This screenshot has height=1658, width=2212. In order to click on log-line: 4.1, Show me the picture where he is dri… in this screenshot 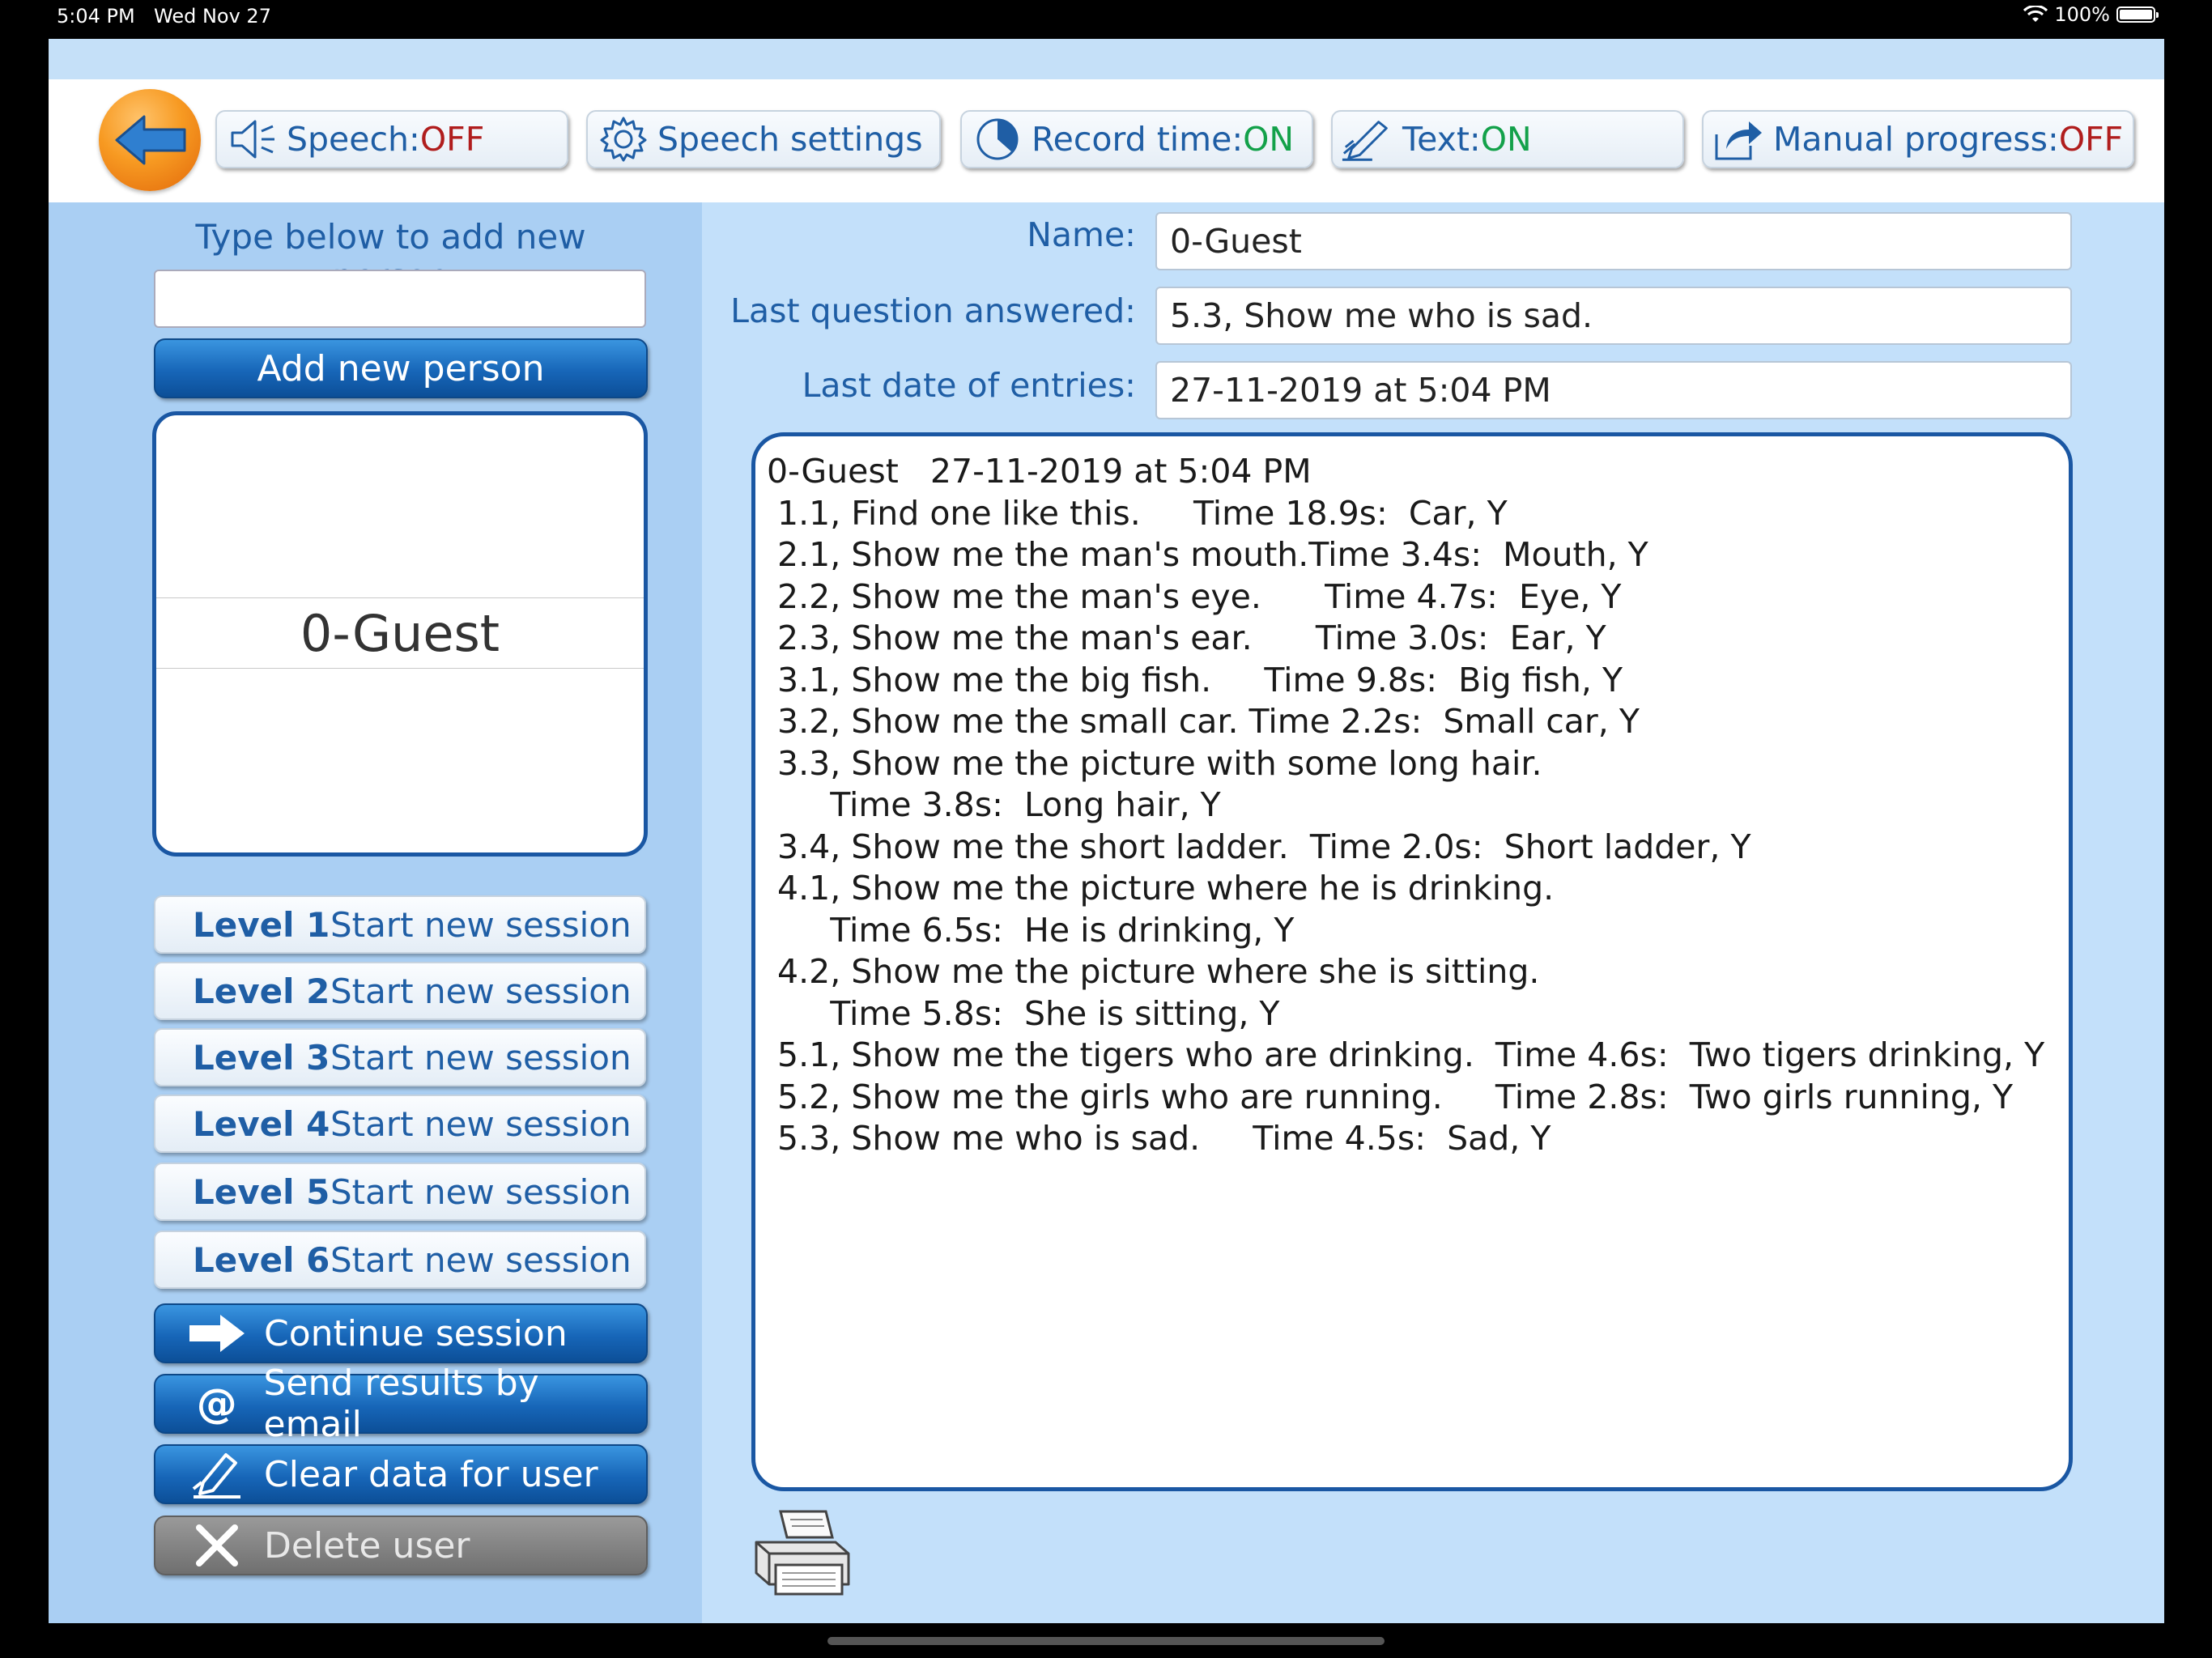, I will do `click(1161, 888)`.